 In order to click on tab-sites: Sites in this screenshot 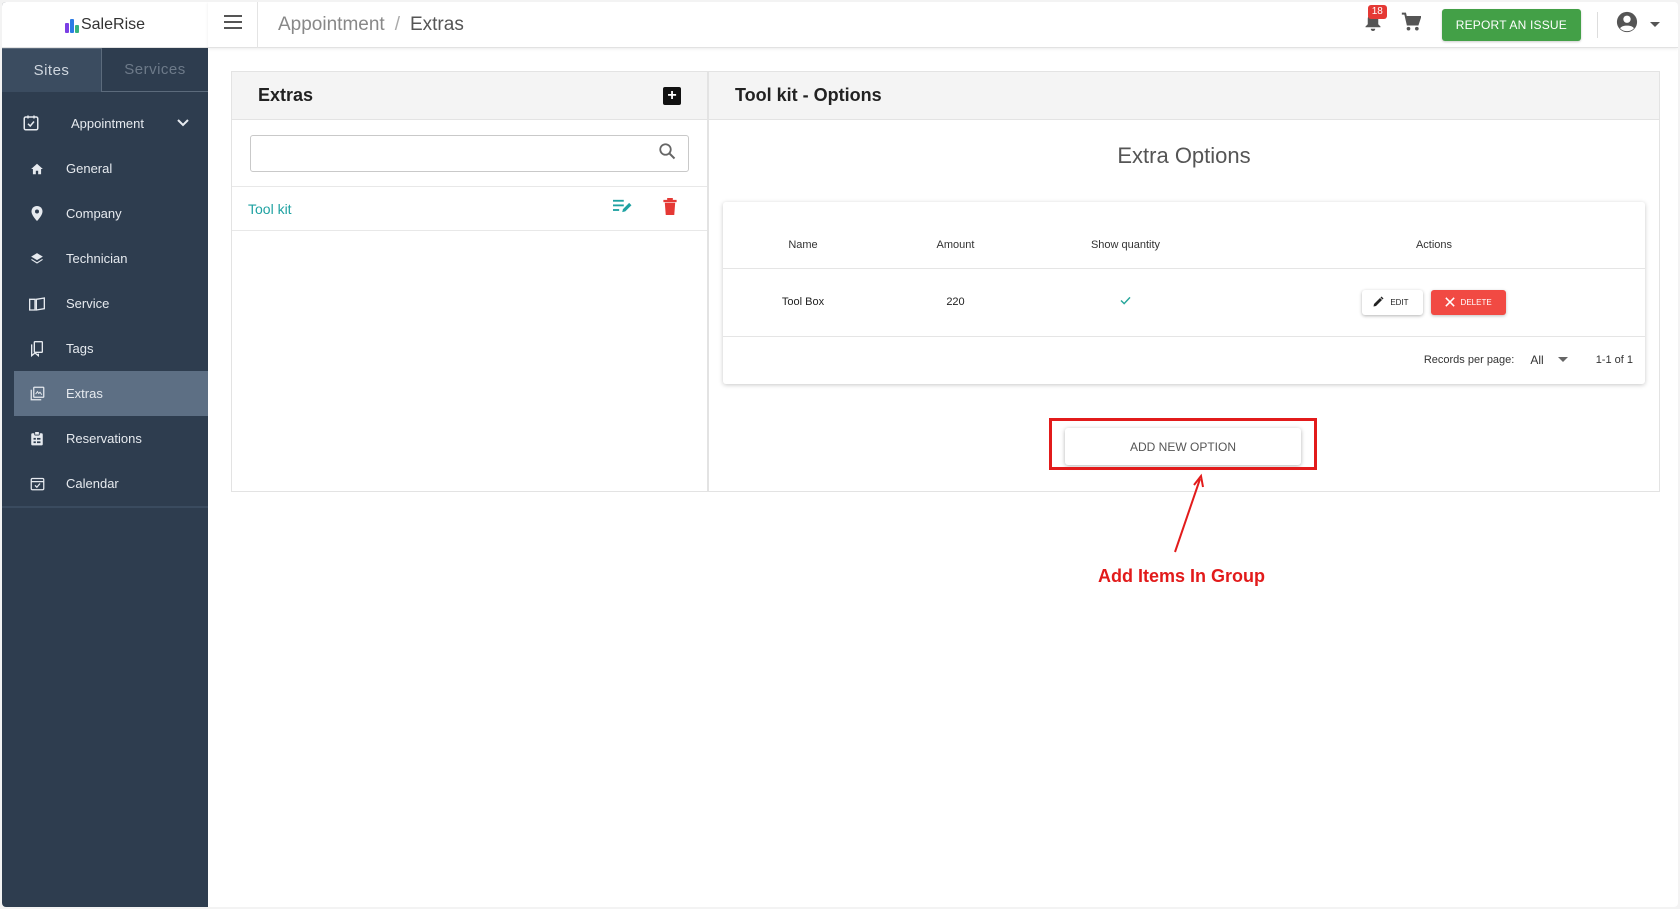, I will do `click(52, 70)`.